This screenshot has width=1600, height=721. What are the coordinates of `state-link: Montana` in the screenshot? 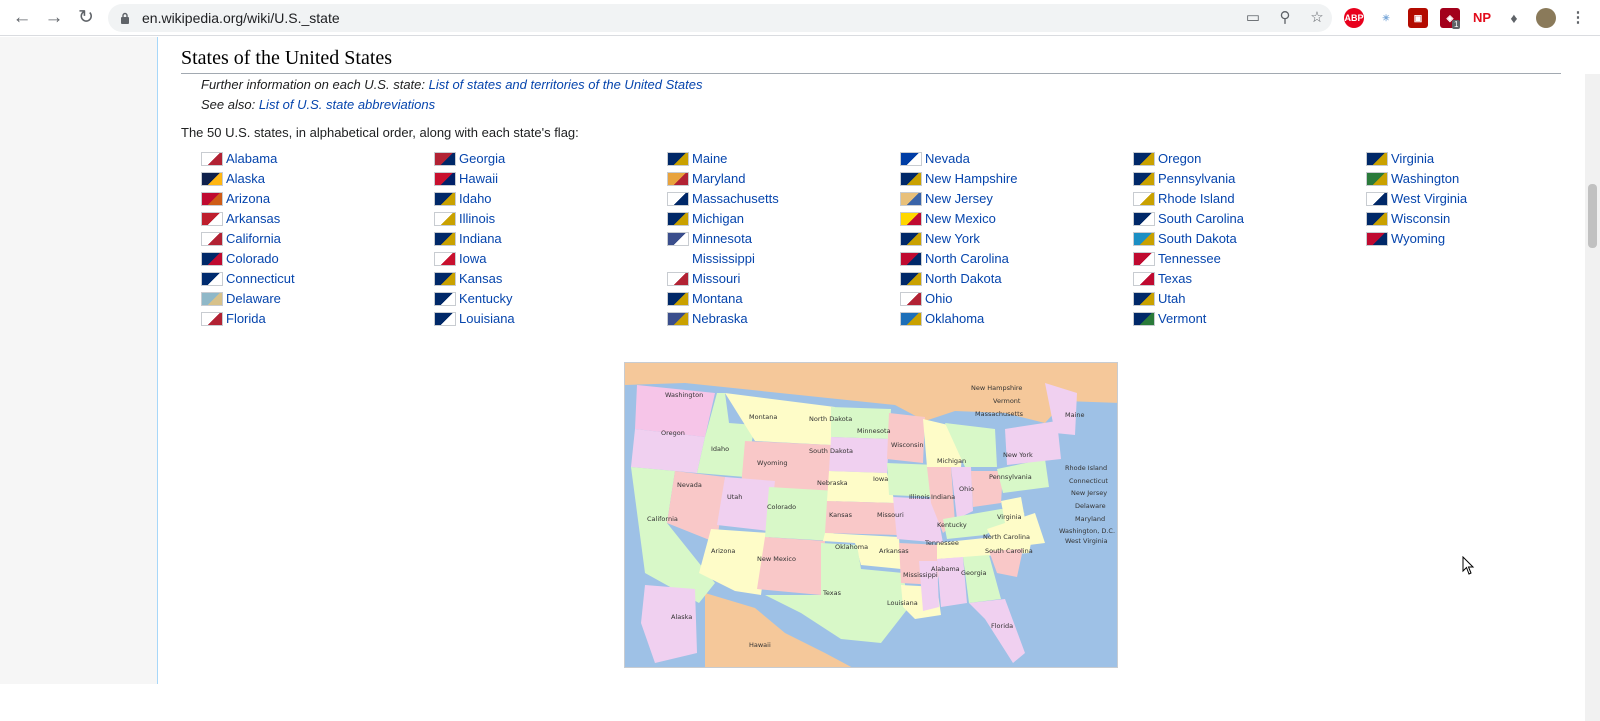 It's located at (717, 299).